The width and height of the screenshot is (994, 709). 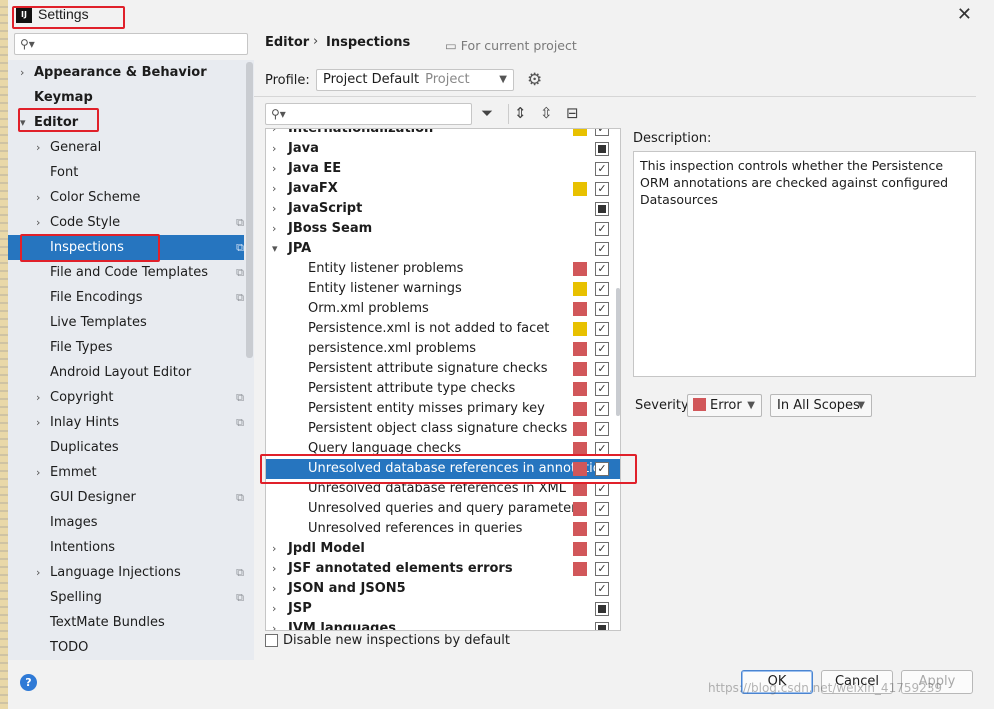 What do you see at coordinates (28, 682) in the screenshot?
I see `help-button: ?` at bounding box center [28, 682].